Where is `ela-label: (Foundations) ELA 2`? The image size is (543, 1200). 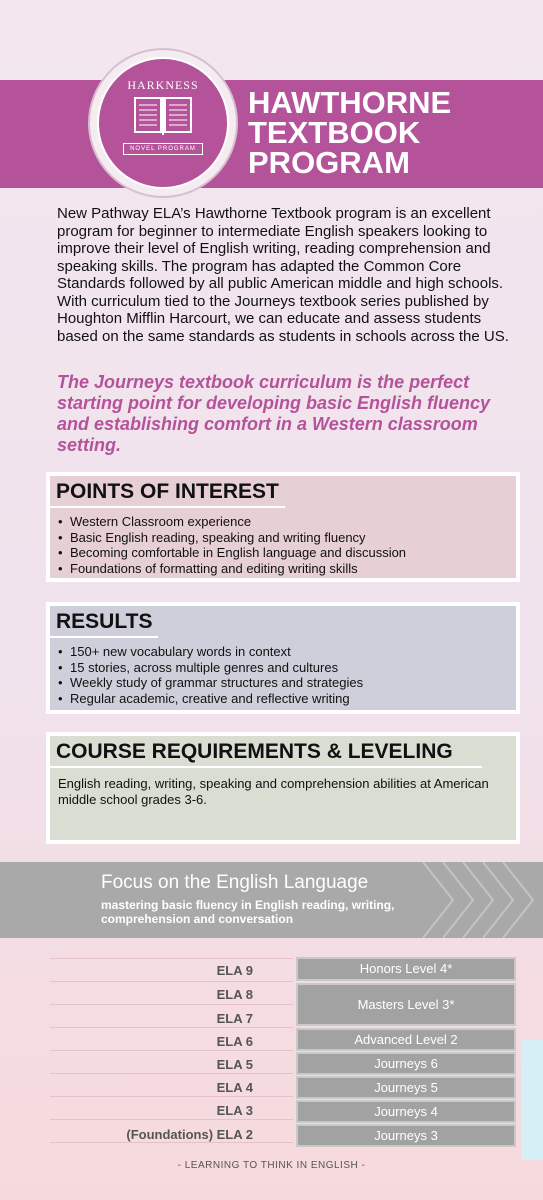
ela-label: (Foundations) ELA 2 is located at coordinates (189, 1134).